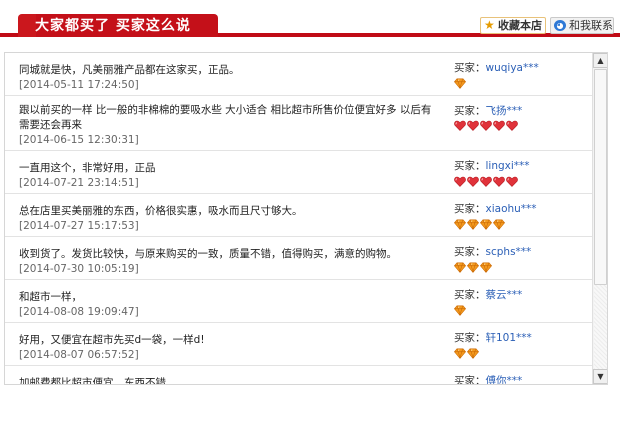 The image size is (620, 438). Describe the element at coordinates (600, 327) in the screenshot. I see `scrollbar-track` at that location.